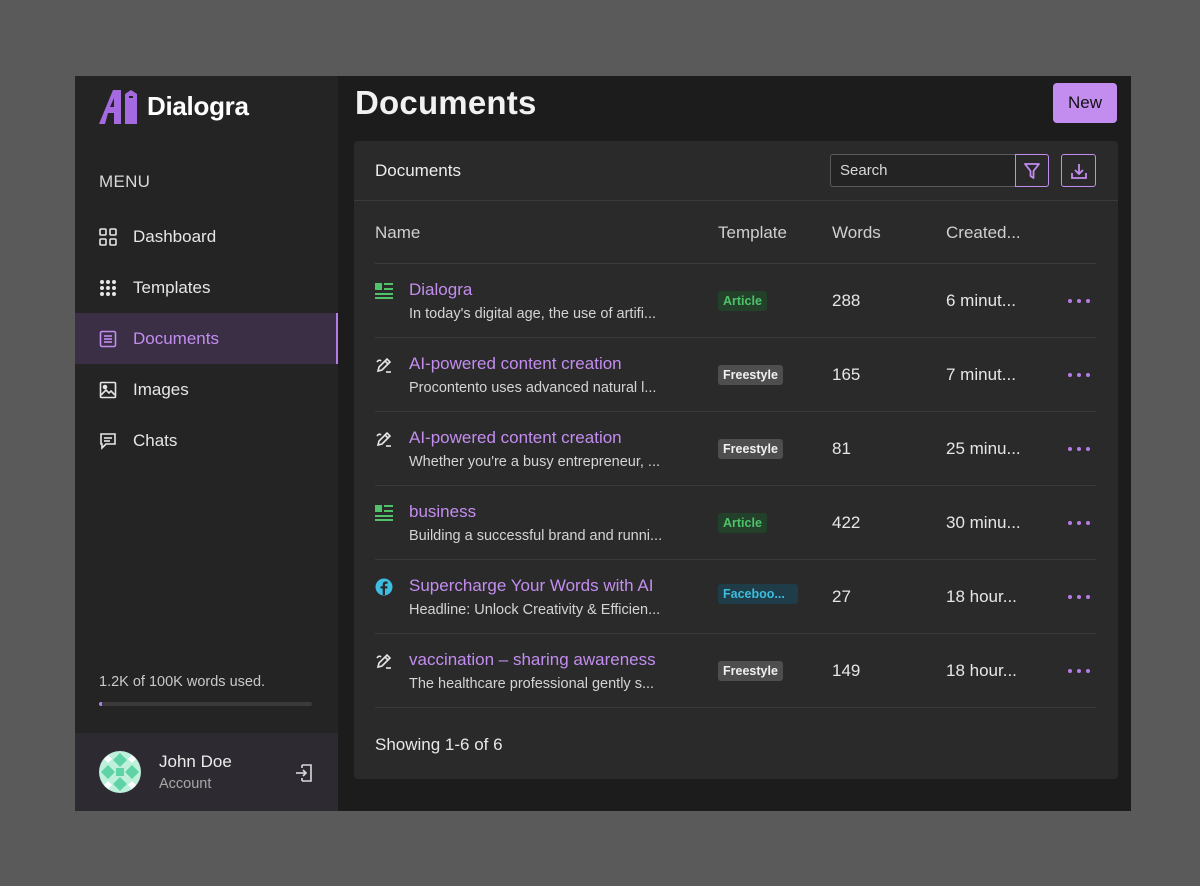 This screenshot has height=886, width=1200. I want to click on card-title: Documents, so click(418, 170).